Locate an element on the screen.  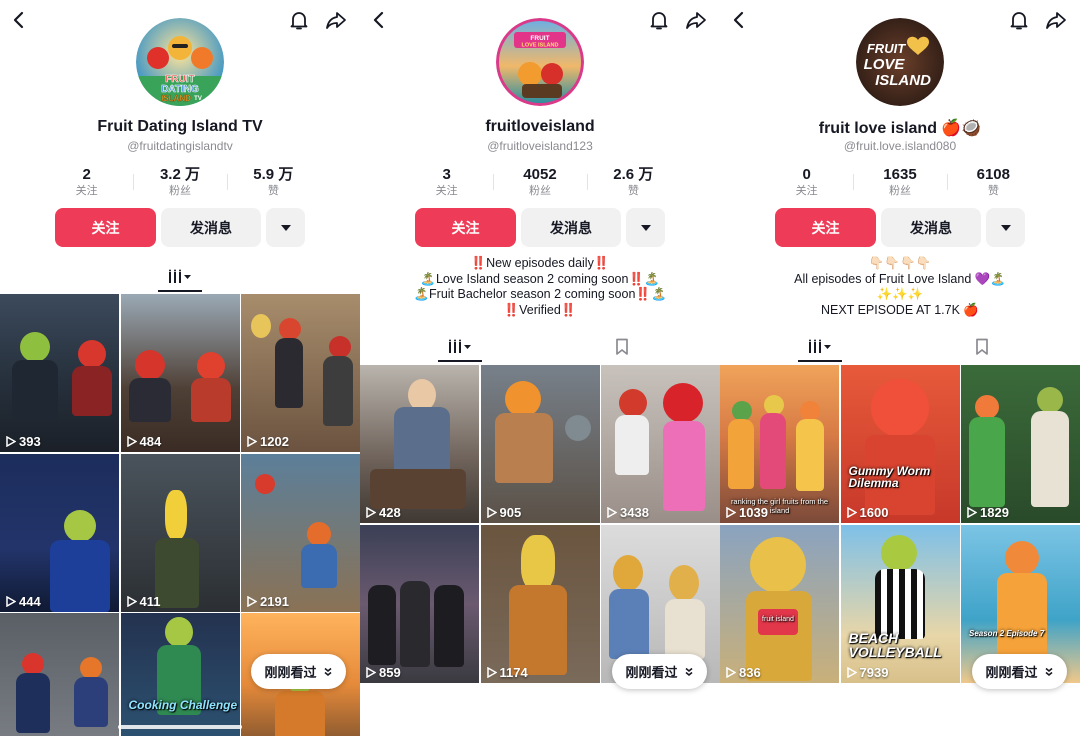
video-thumbnail: 905 is located at coordinates (540, 444).